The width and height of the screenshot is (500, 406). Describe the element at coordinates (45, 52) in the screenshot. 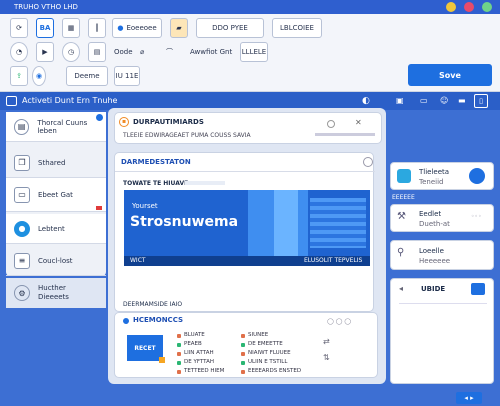

I see `video-icon: ▶` at that location.